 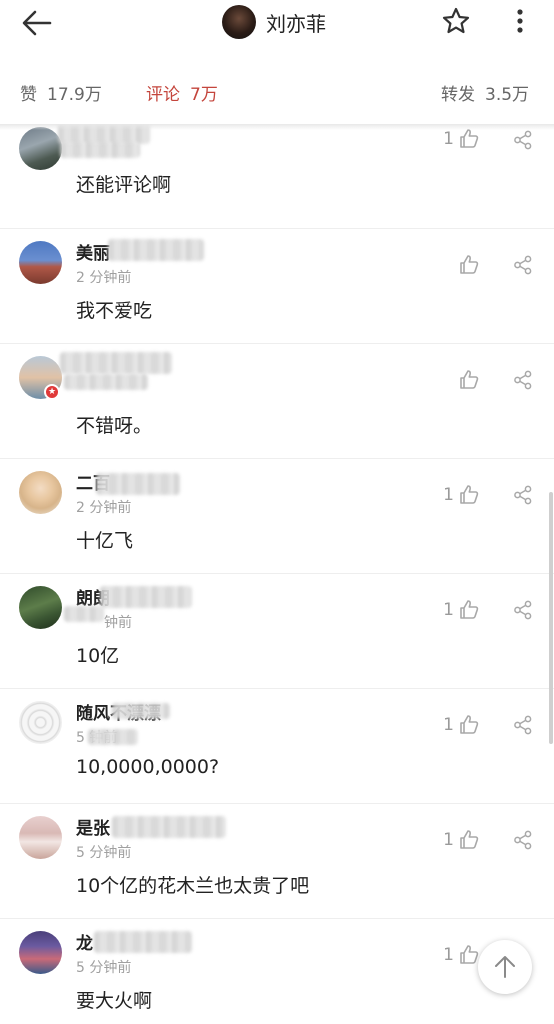 I want to click on tab-likes: 赞 17.9万, so click(x=61, y=92).